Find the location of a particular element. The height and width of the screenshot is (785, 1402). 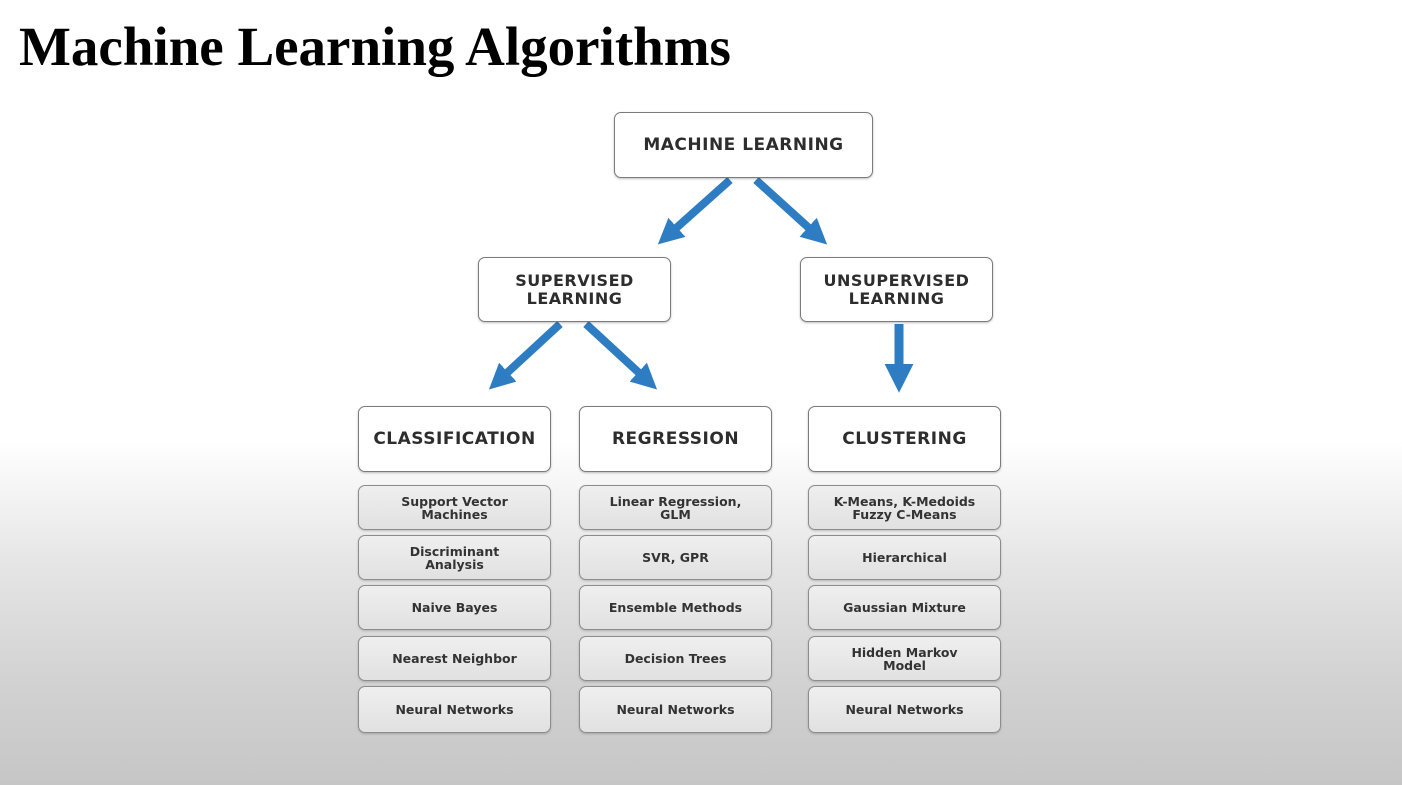

unsupervised-label-line2: LEARNING is located at coordinates (896, 298).